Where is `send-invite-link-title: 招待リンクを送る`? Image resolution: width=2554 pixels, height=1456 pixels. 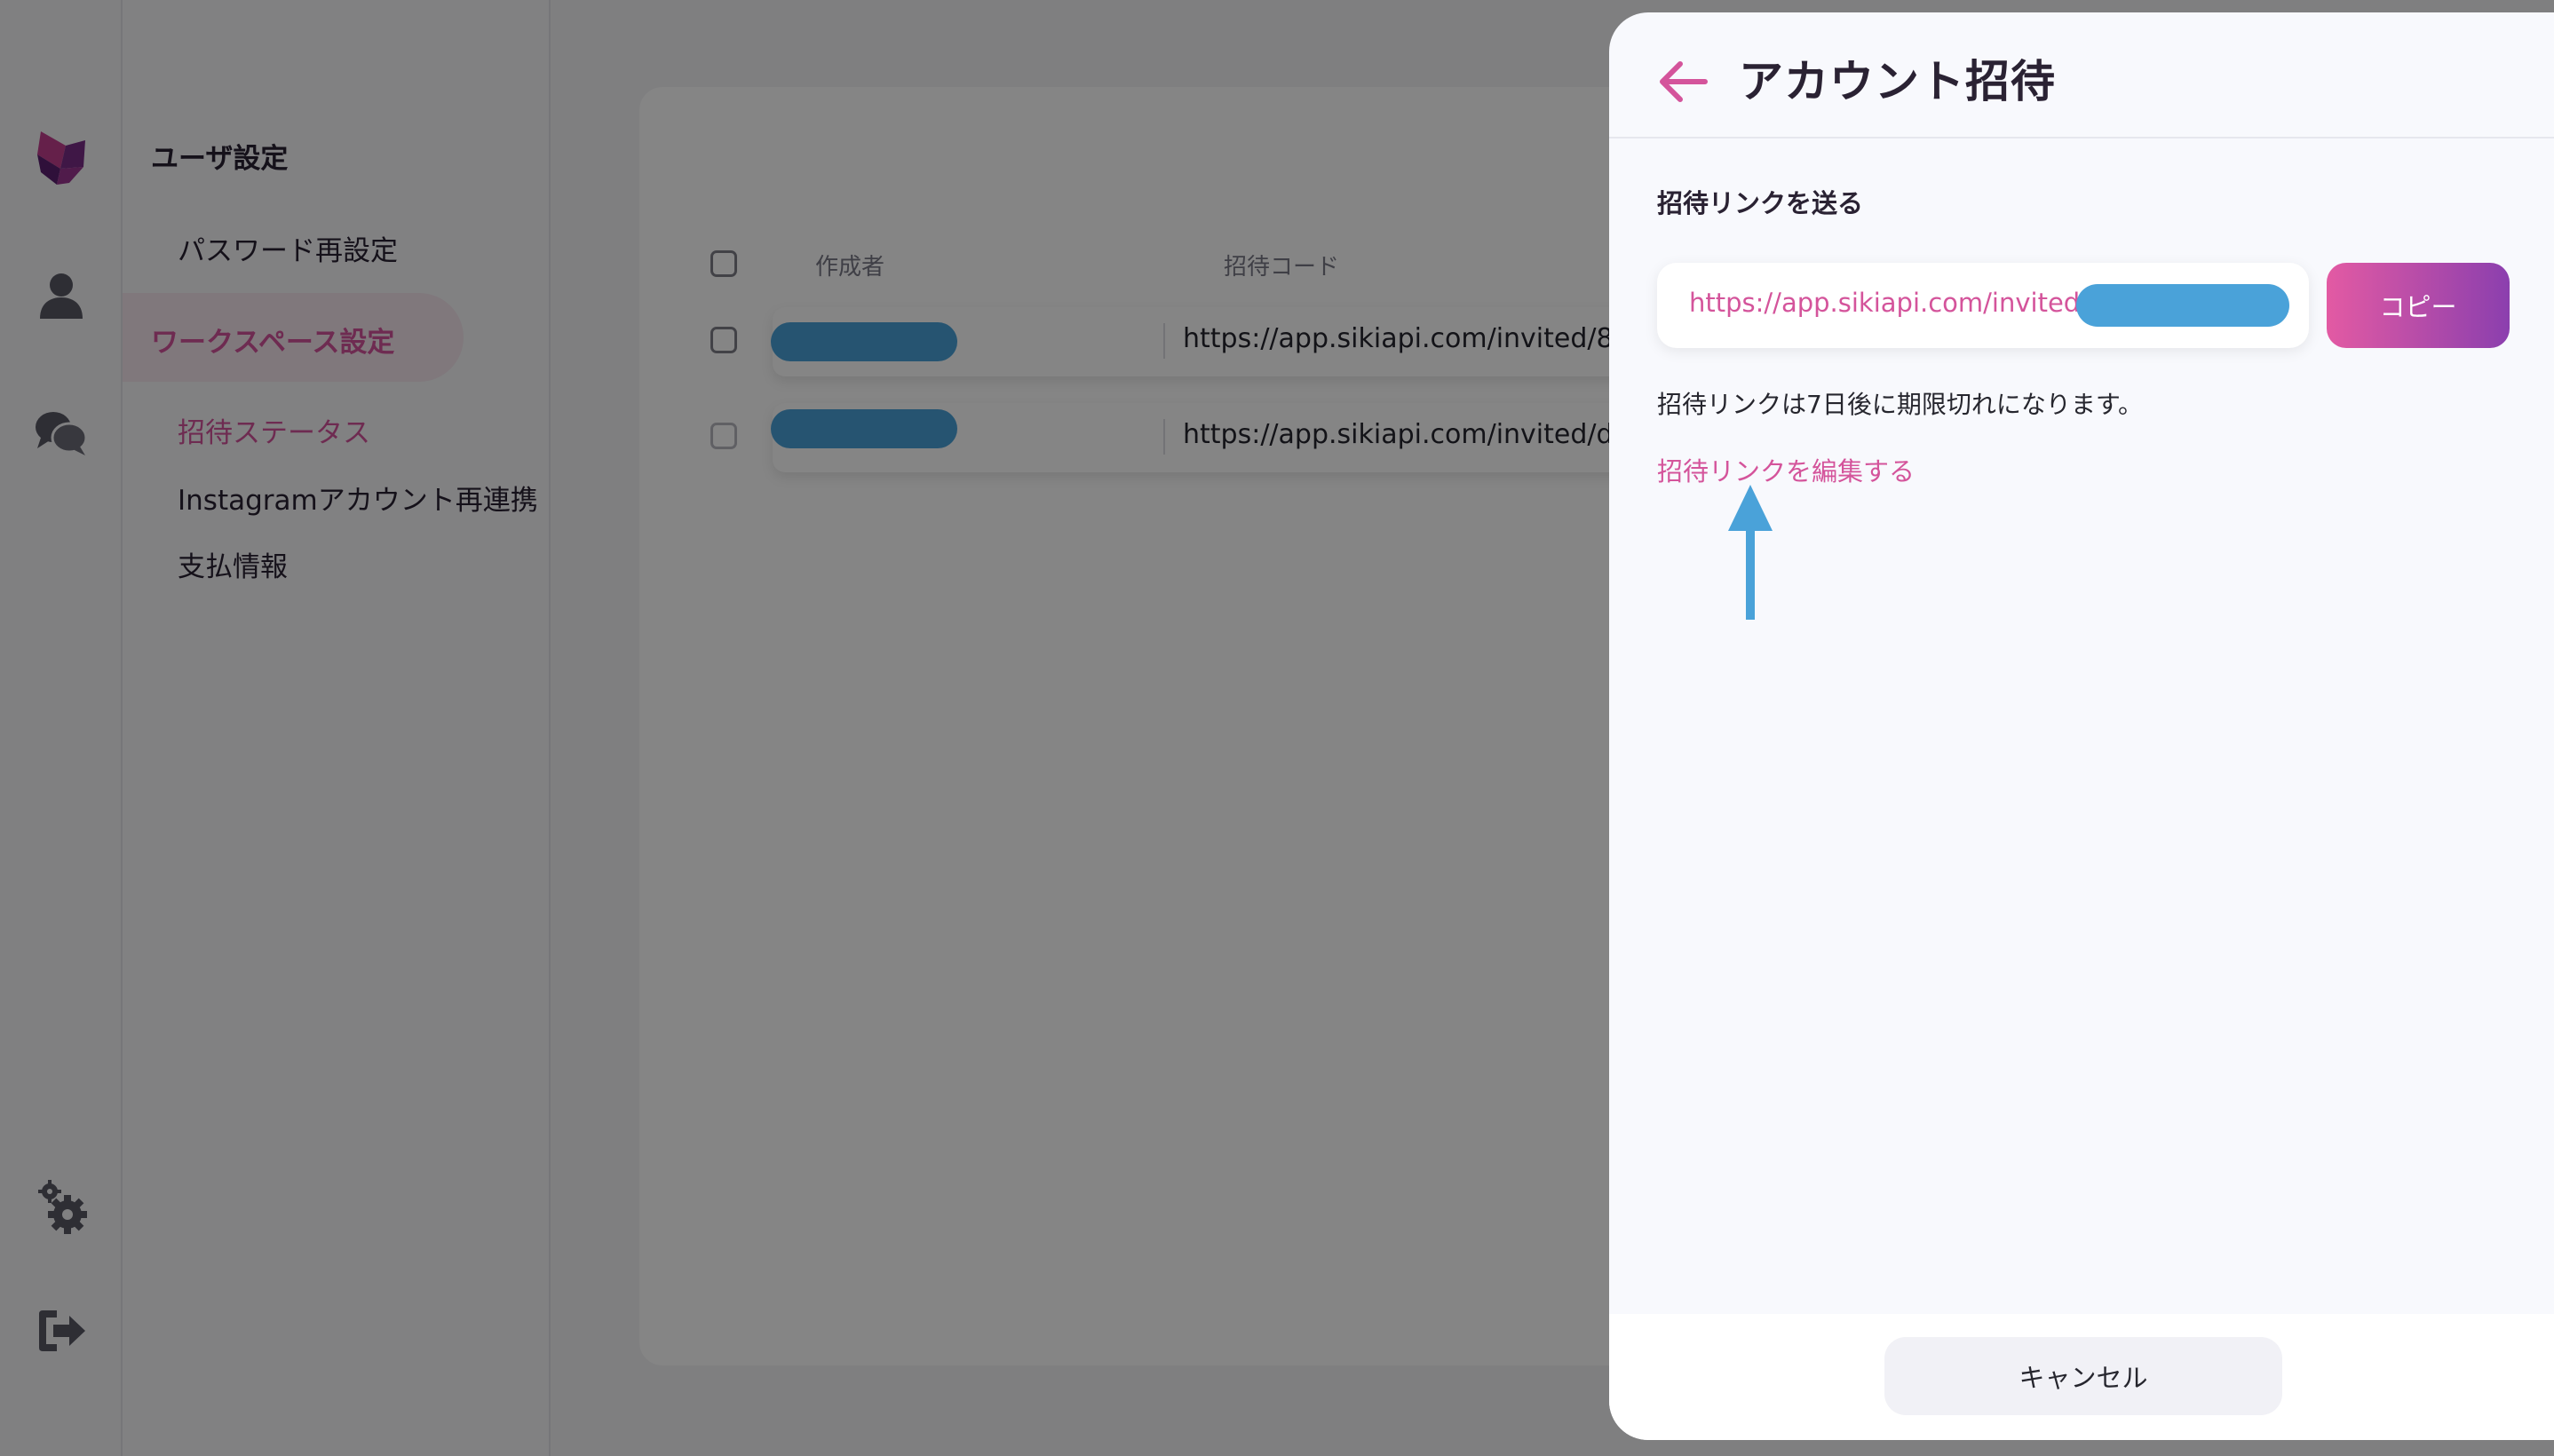 send-invite-link-title: 招待リンクを送る is located at coordinates (1761, 203).